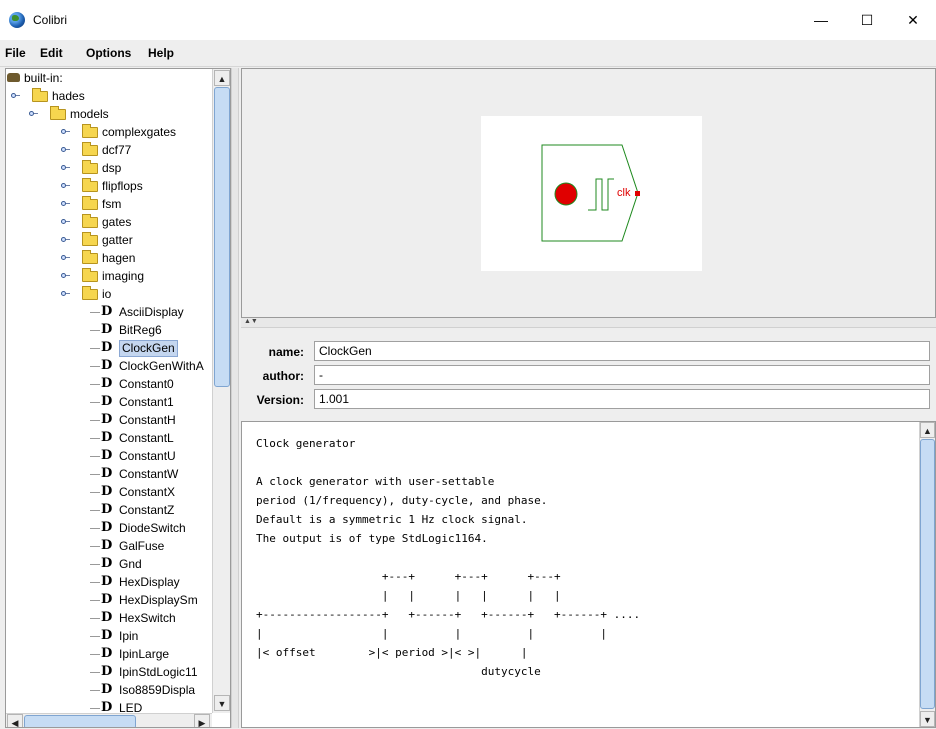 The width and height of the screenshot is (936, 729). I want to click on tree-folder-dcf77: dcf77, so click(106, 150).